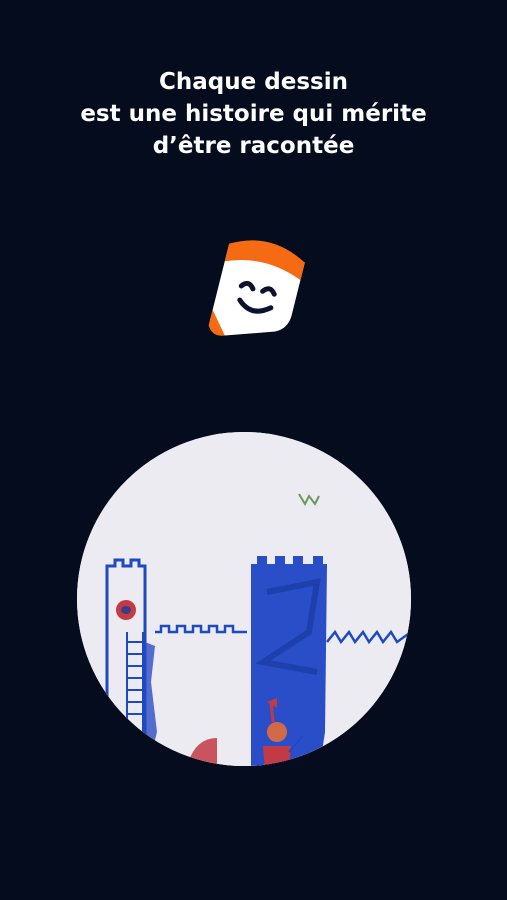 The width and height of the screenshot is (507, 900). What do you see at coordinates (258, 285) in the screenshot?
I see `smiling-pencil-icon` at bounding box center [258, 285].